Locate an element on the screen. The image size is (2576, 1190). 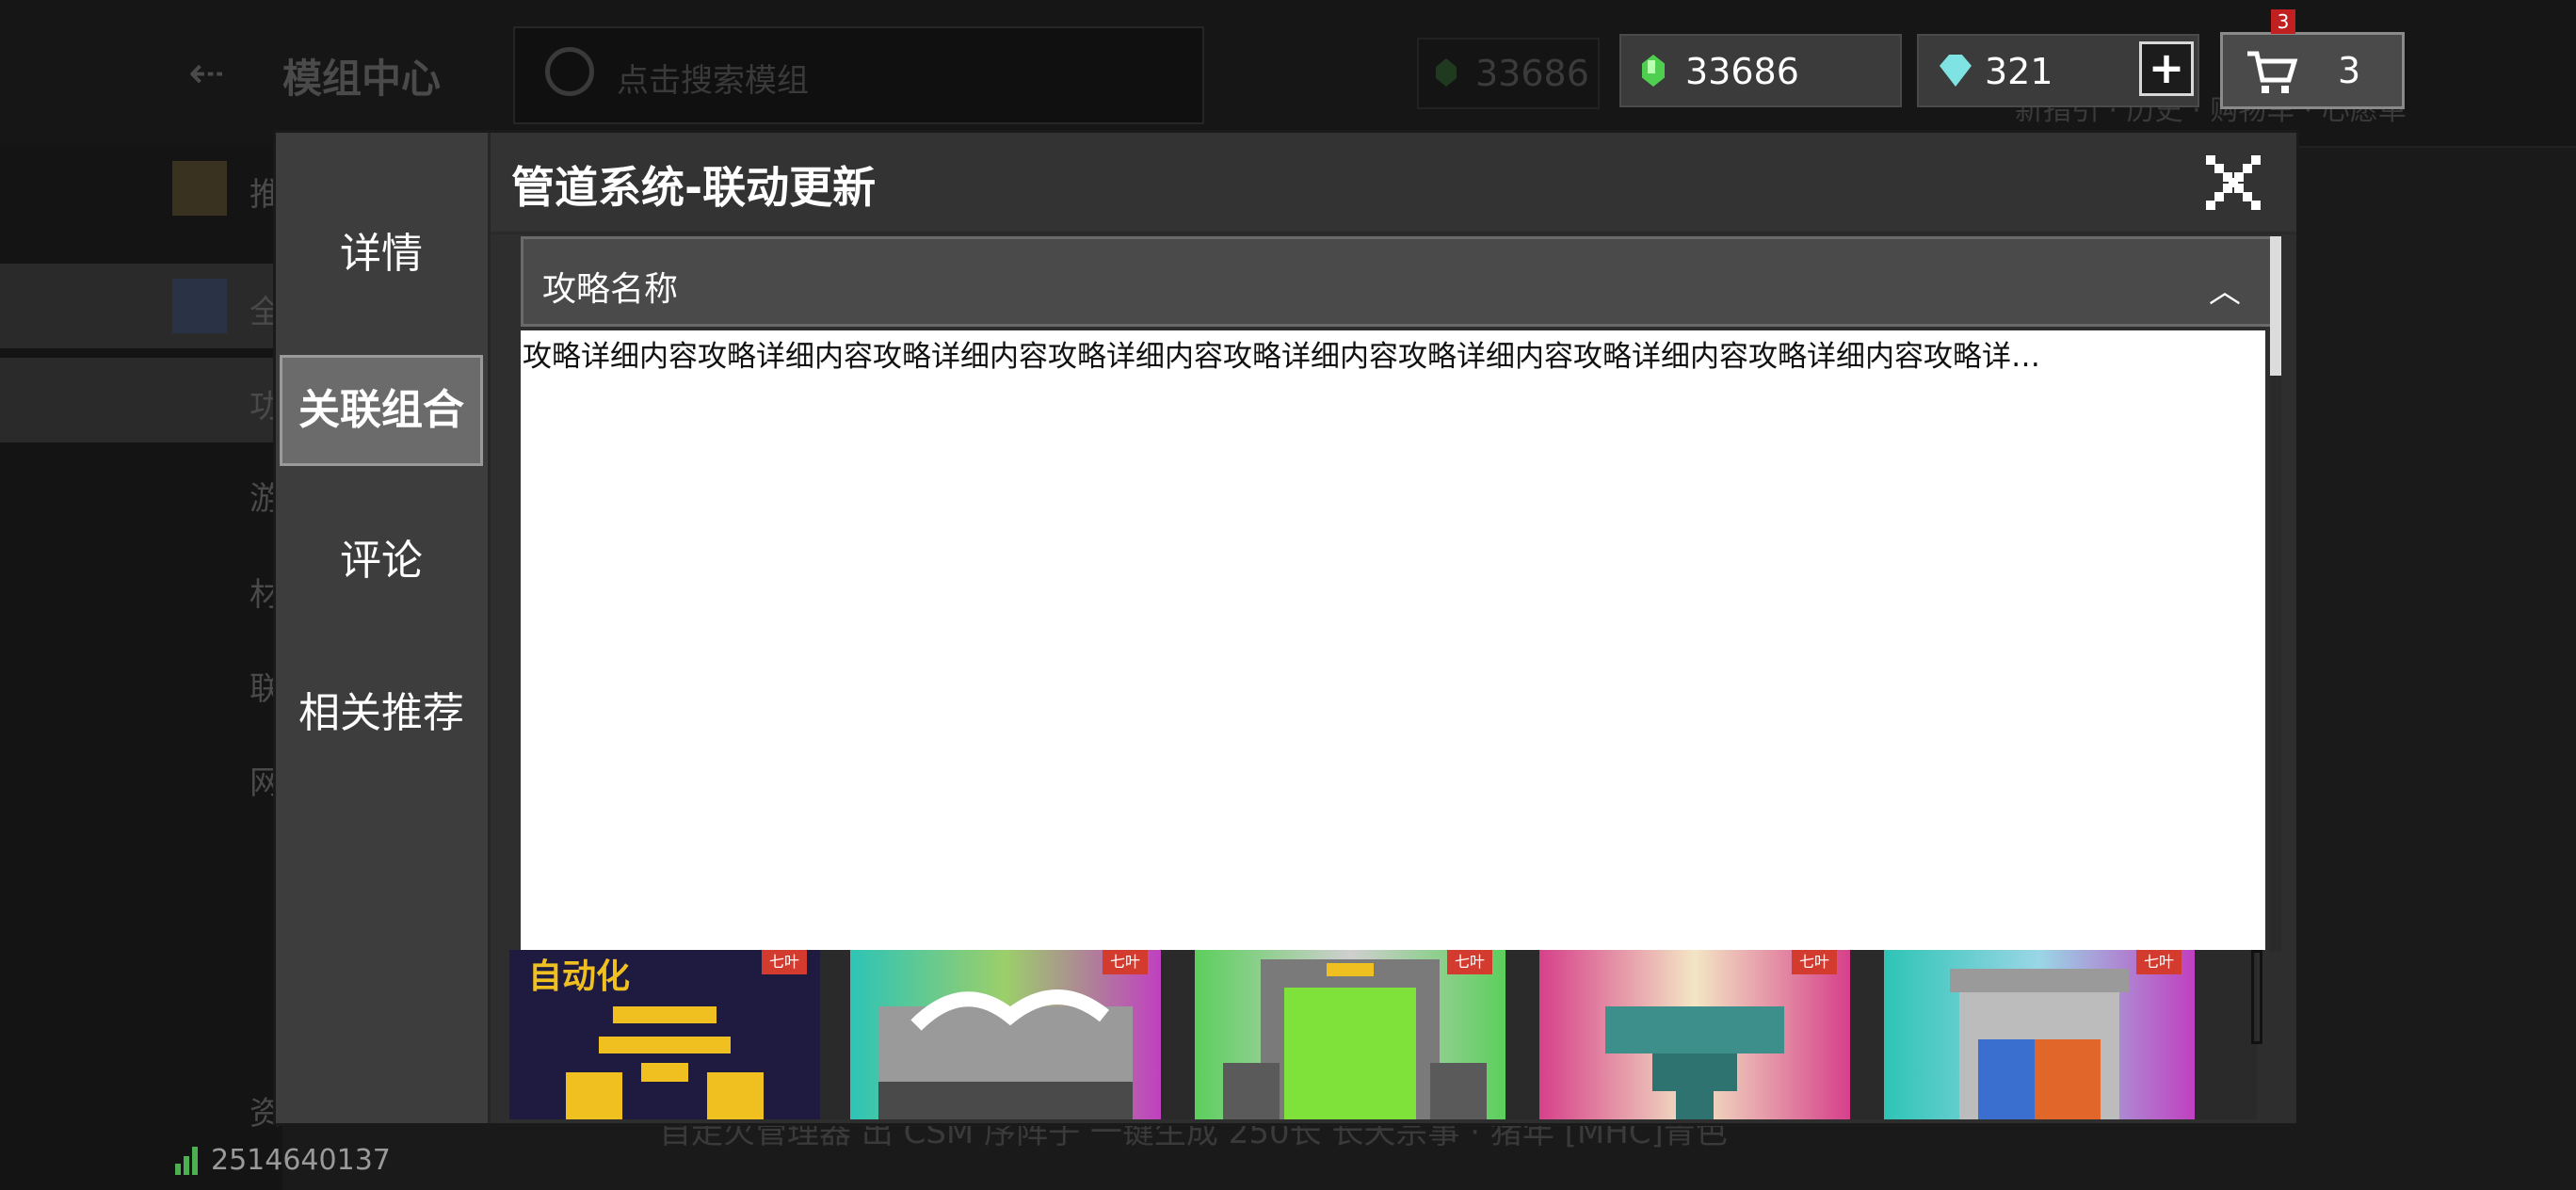
cards-scroll-indicator is located at coordinates (2256, 997).